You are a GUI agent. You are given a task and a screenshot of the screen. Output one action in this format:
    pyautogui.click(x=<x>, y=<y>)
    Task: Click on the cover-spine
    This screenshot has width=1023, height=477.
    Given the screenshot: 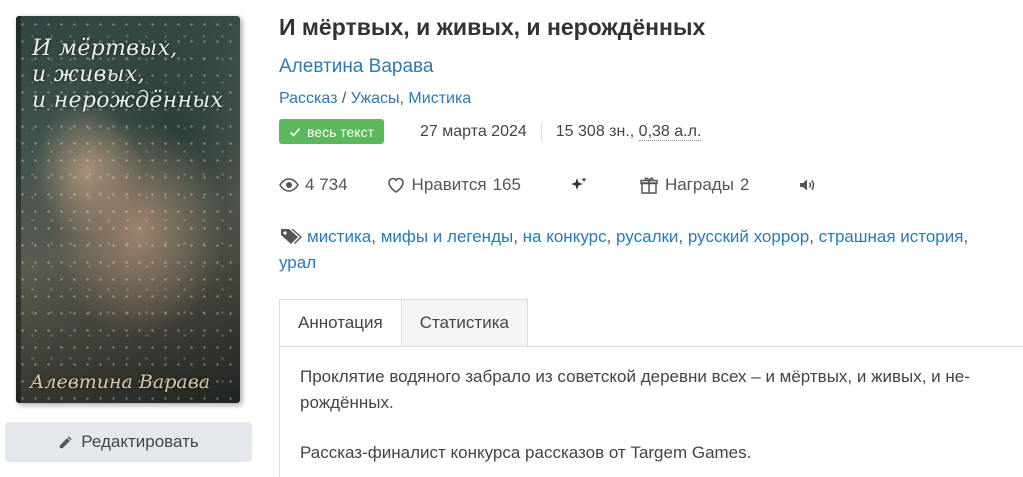 What is the action you would take?
    pyautogui.click(x=18, y=209)
    